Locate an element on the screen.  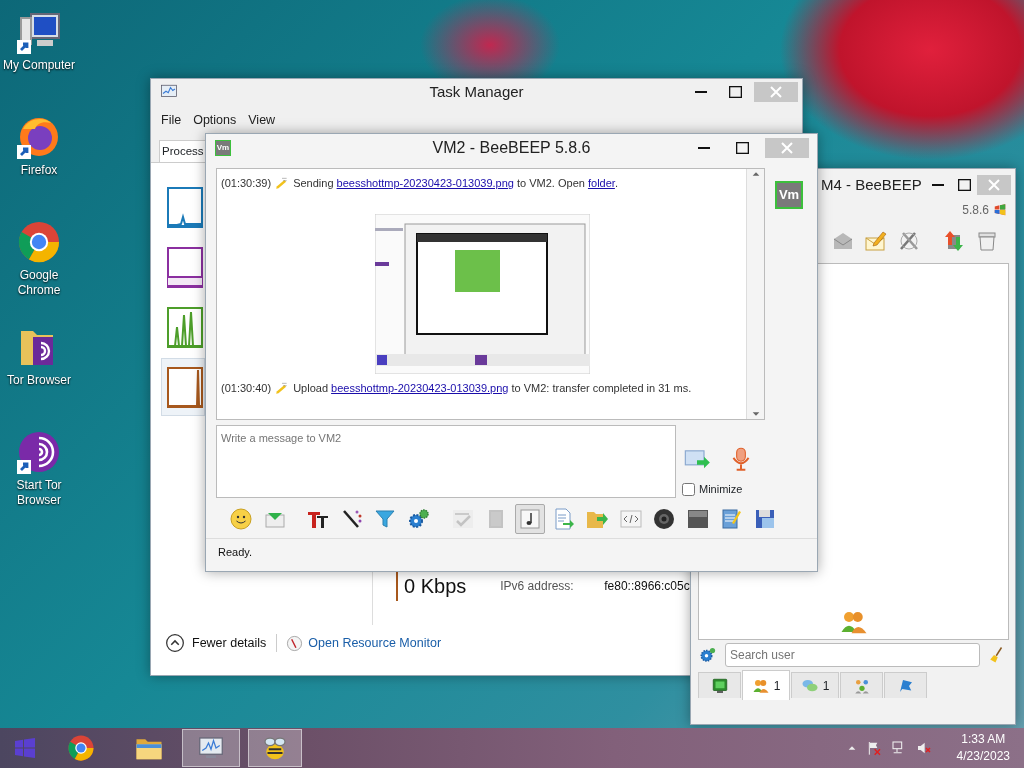
window-title: Task Manager is located at coordinates (476, 91).